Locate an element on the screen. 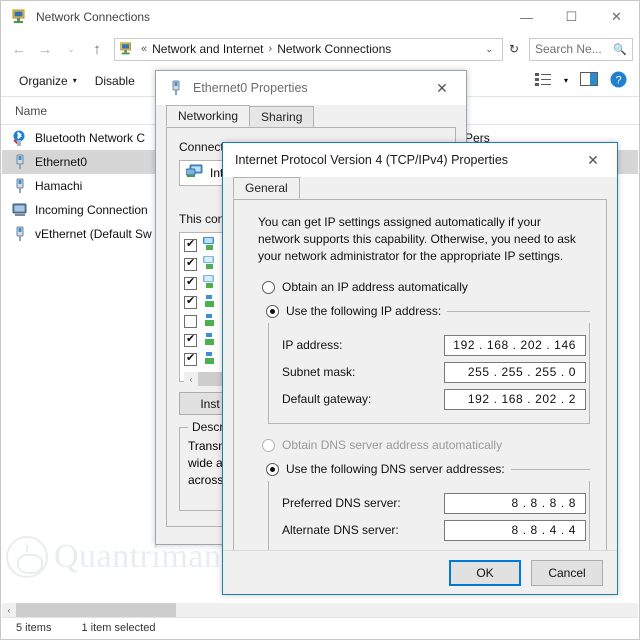 This screenshot has height=640, width=640. horizontal-scrollbar: ‹ is located at coordinates (320, 610).